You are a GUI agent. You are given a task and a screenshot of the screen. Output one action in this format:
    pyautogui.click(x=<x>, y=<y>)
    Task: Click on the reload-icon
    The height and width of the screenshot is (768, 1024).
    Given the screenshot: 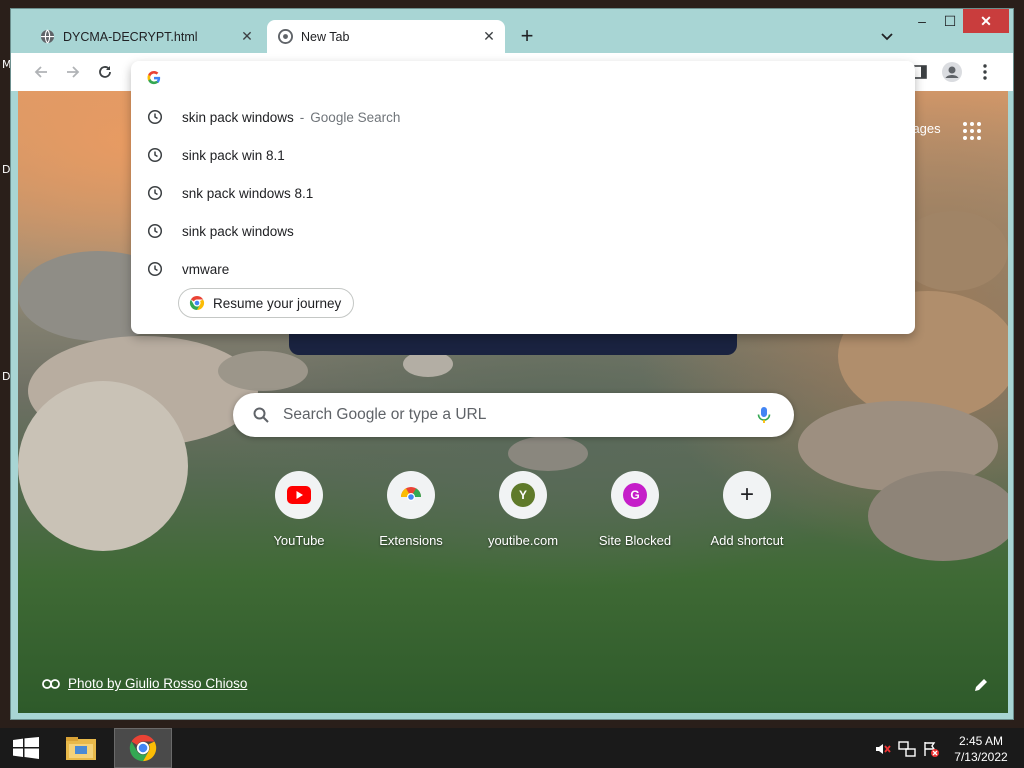 What is the action you would take?
    pyautogui.click(x=105, y=72)
    